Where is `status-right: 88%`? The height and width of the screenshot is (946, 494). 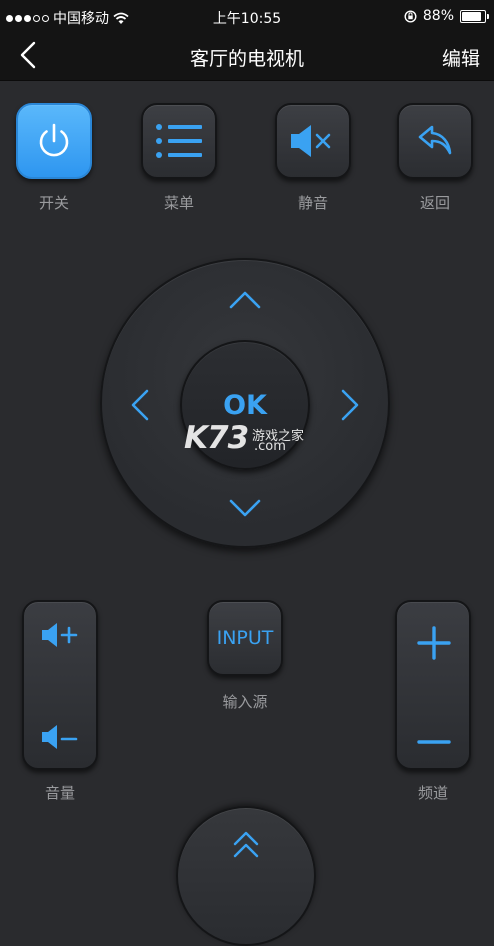 status-right: 88% is located at coordinates (446, 16).